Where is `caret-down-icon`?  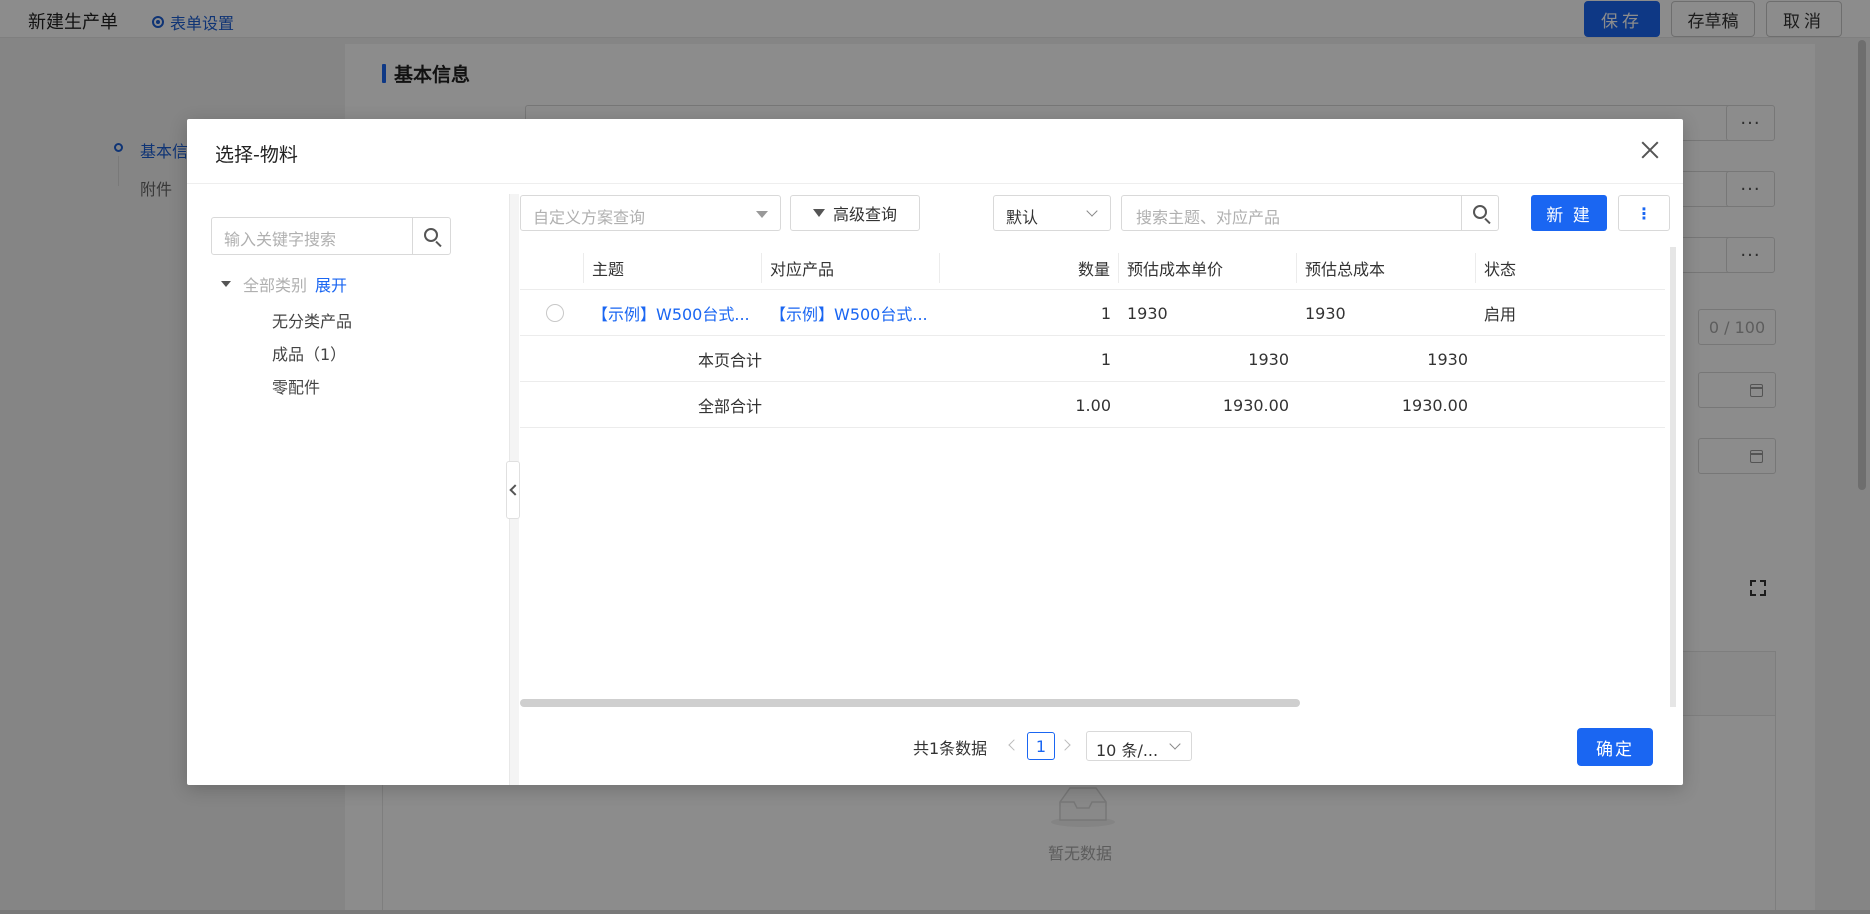
caret-down-icon is located at coordinates (226, 284).